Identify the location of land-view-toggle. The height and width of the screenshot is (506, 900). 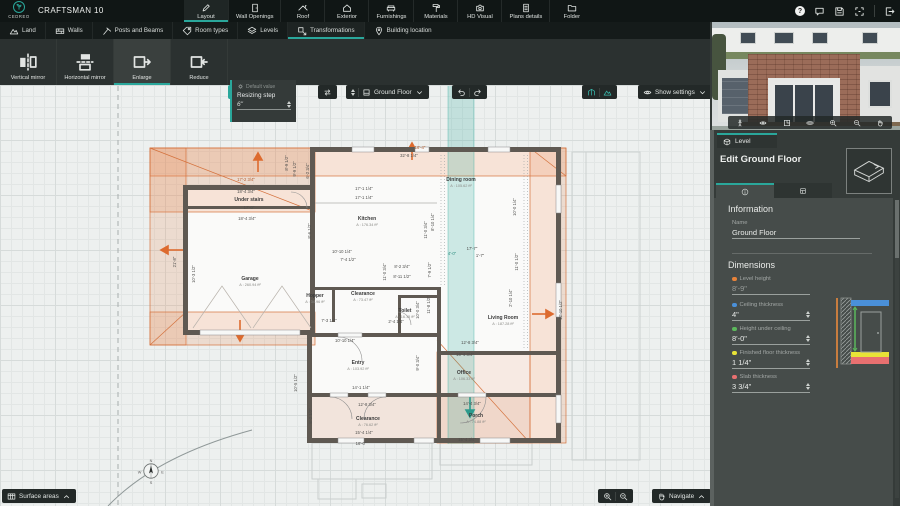
(607, 92).